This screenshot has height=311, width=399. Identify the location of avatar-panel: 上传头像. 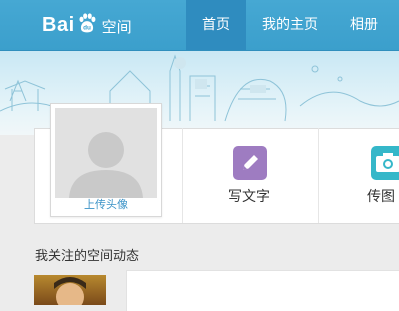
(106, 160).